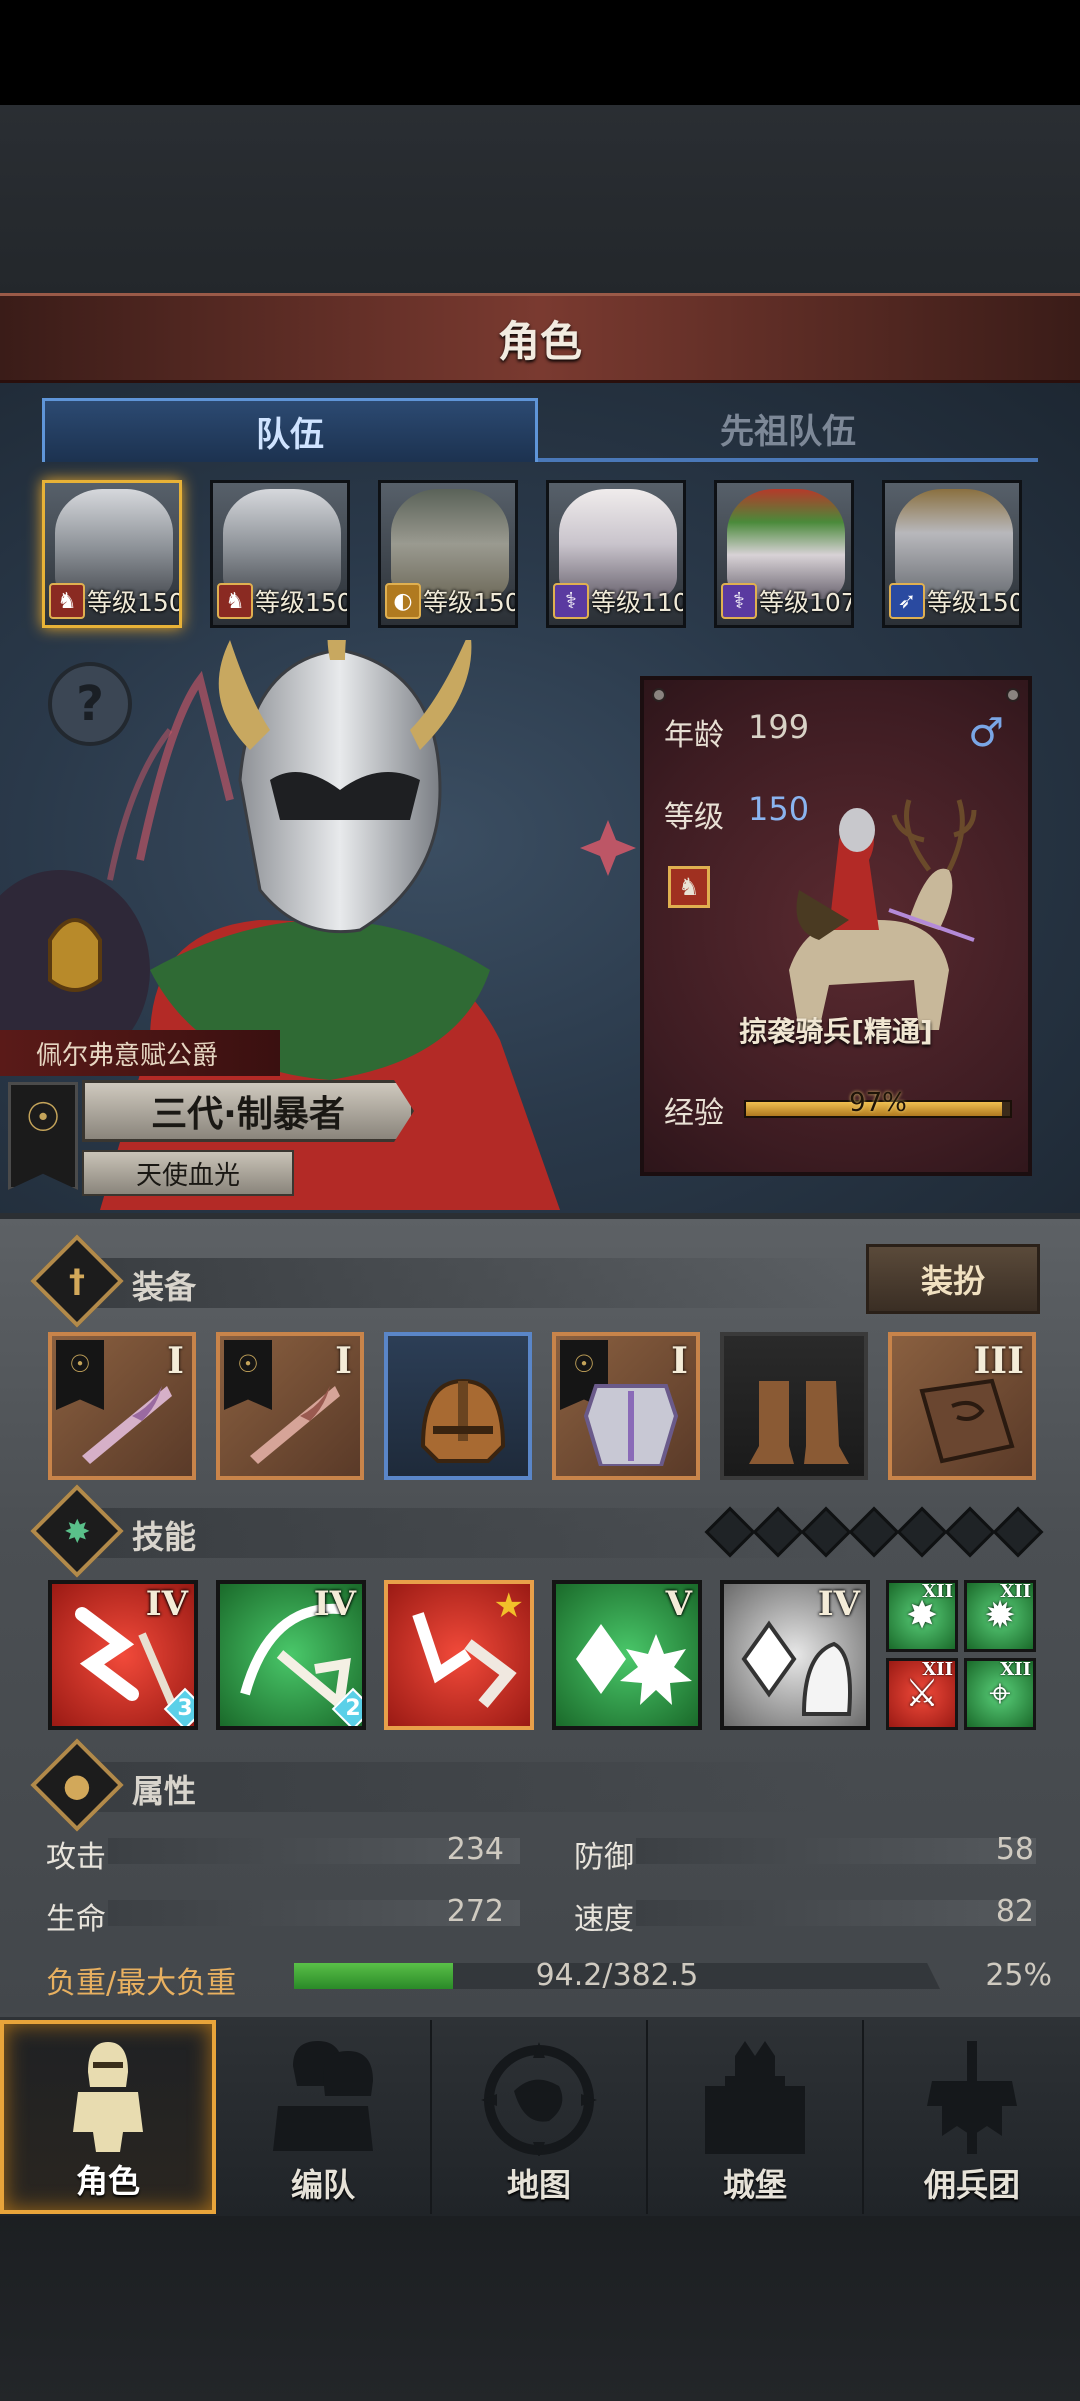 Image resolution: width=1080 pixels, height=2401 pixels. Describe the element at coordinates (140, 1053) in the screenshot. I see `hero-title-ribbon: 佩尔弗意赋公爵` at that location.